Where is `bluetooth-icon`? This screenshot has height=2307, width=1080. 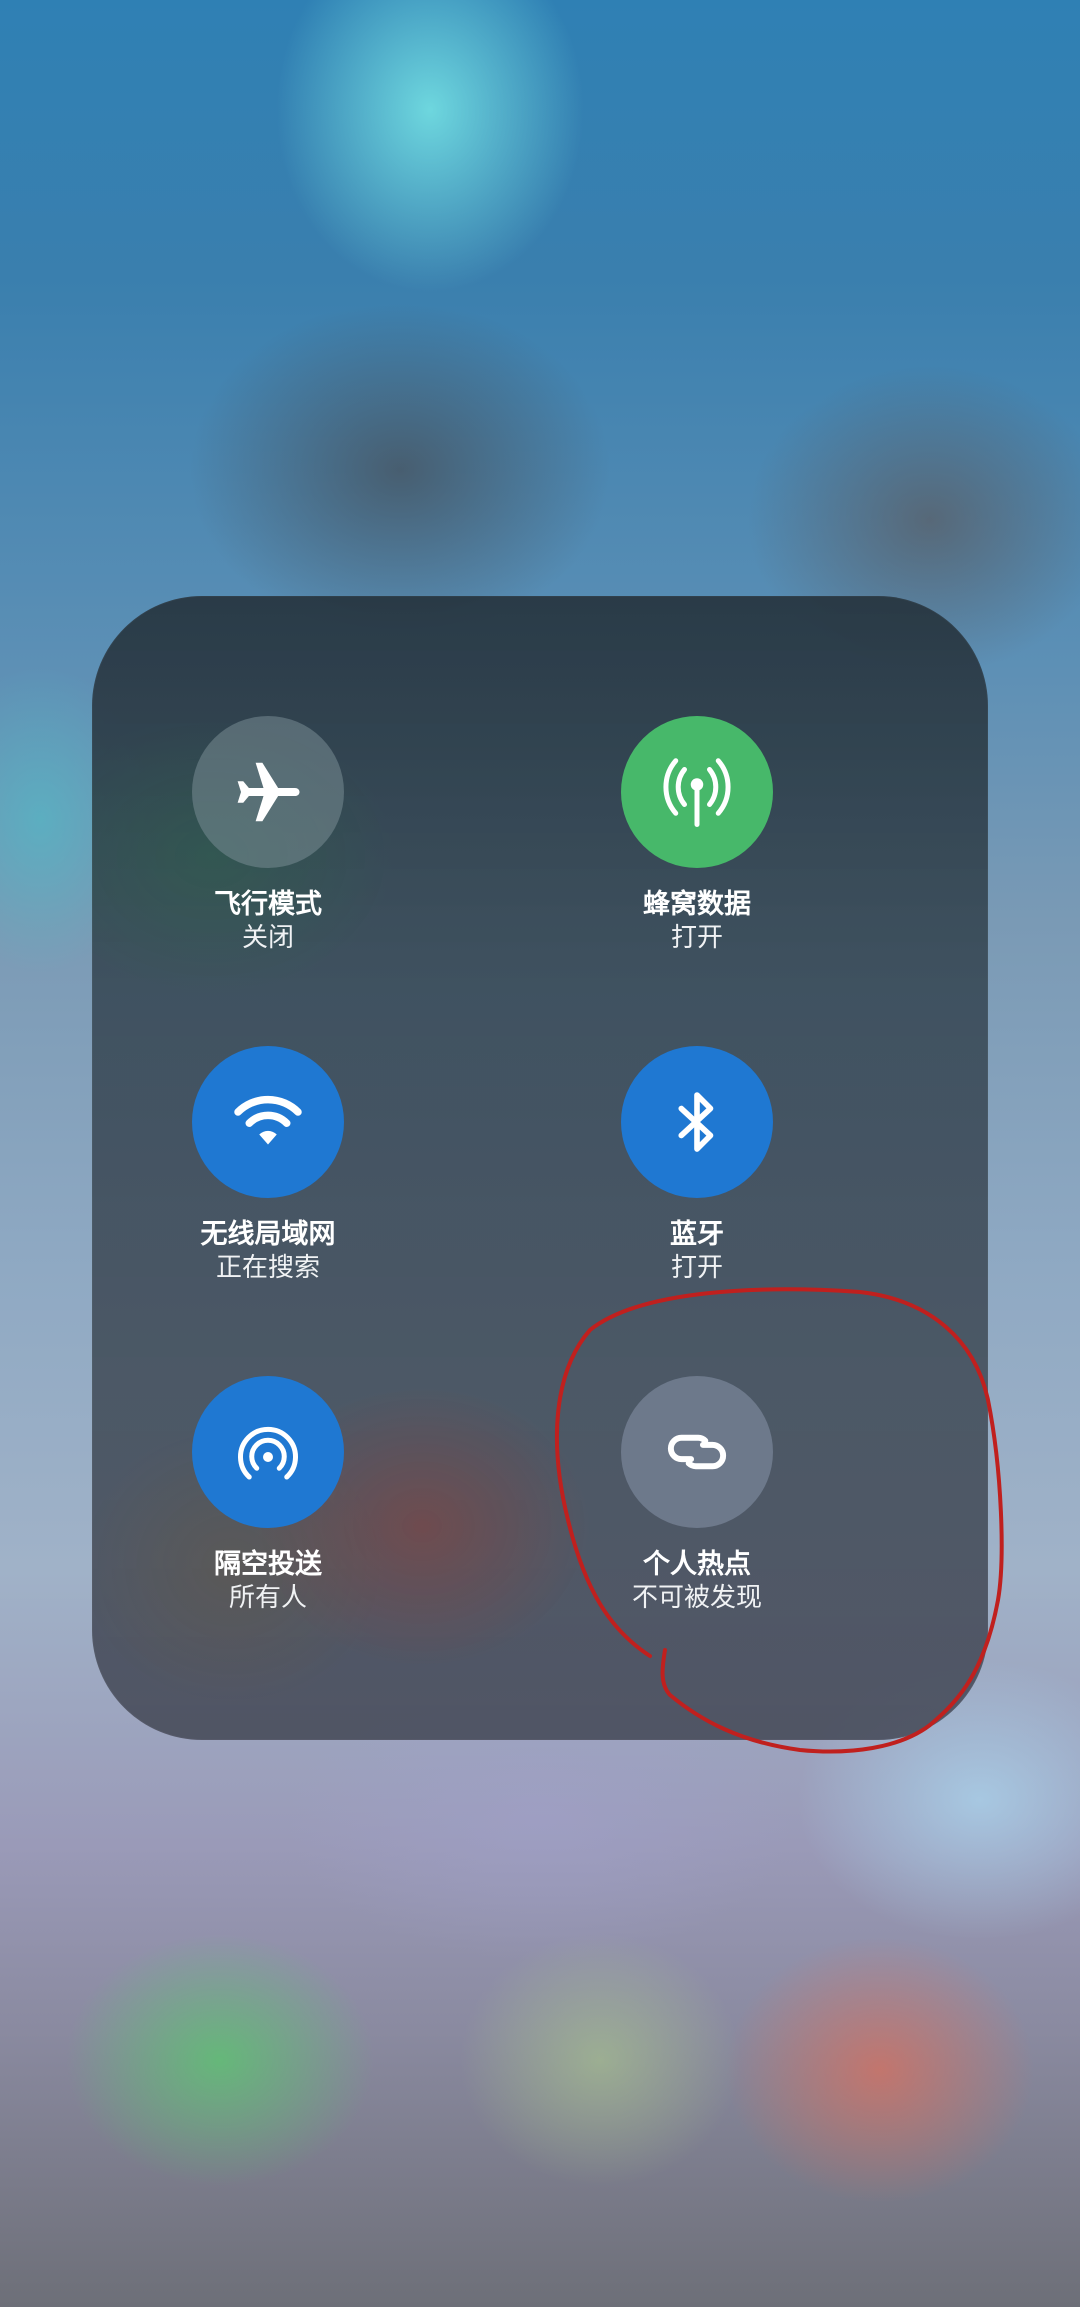
bluetooth-icon is located at coordinates (696, 1122).